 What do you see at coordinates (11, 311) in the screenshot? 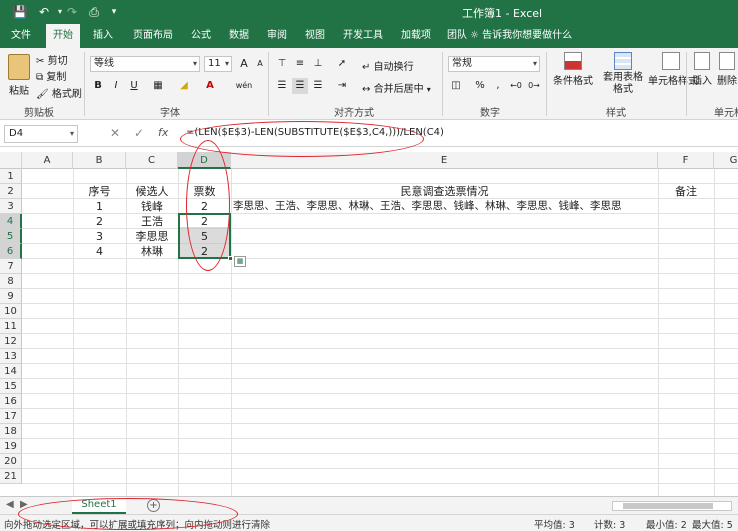
I see `row-header-10: 10` at bounding box center [11, 311].